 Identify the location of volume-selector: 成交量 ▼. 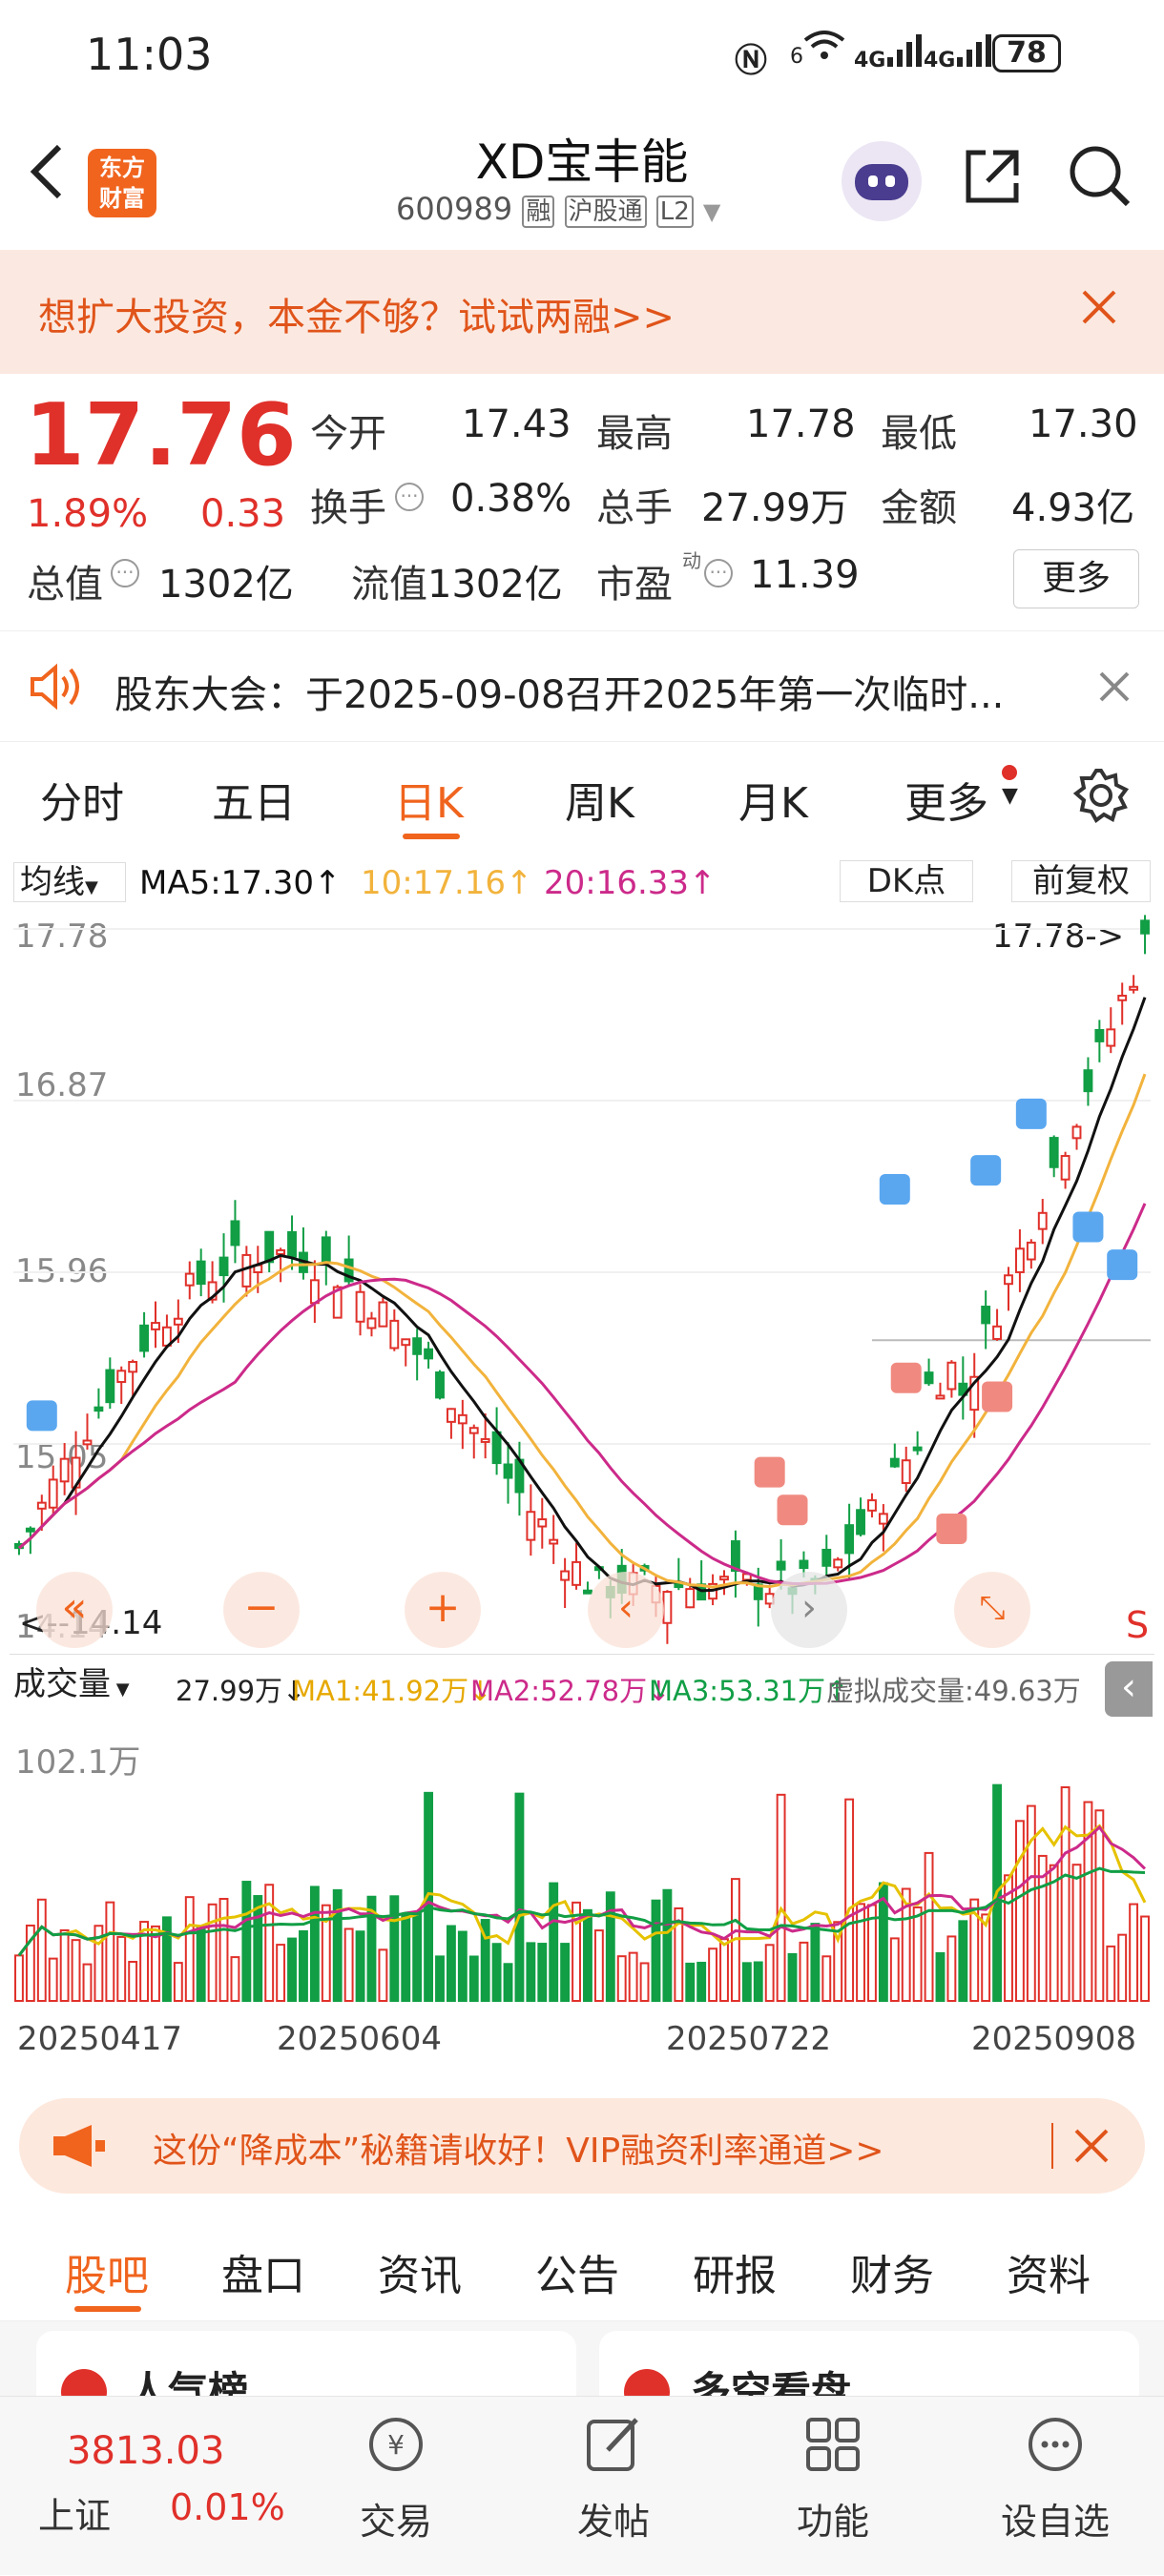
(92, 1684).